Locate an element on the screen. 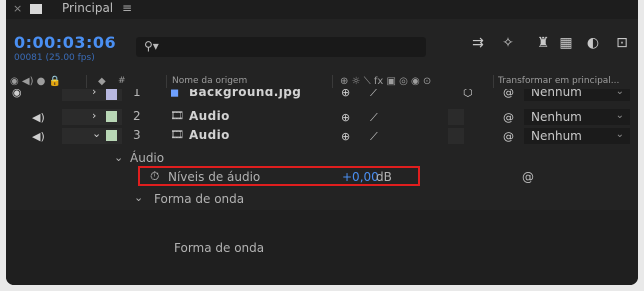 This screenshot has height=291, width=644. waveform-label: Forma de onda is located at coordinates (199, 199).